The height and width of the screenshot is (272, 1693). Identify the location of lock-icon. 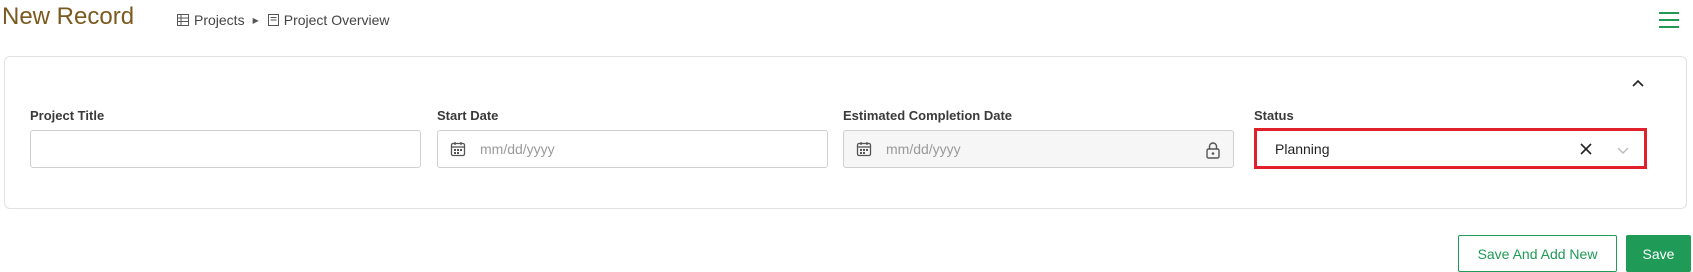
(1213, 150).